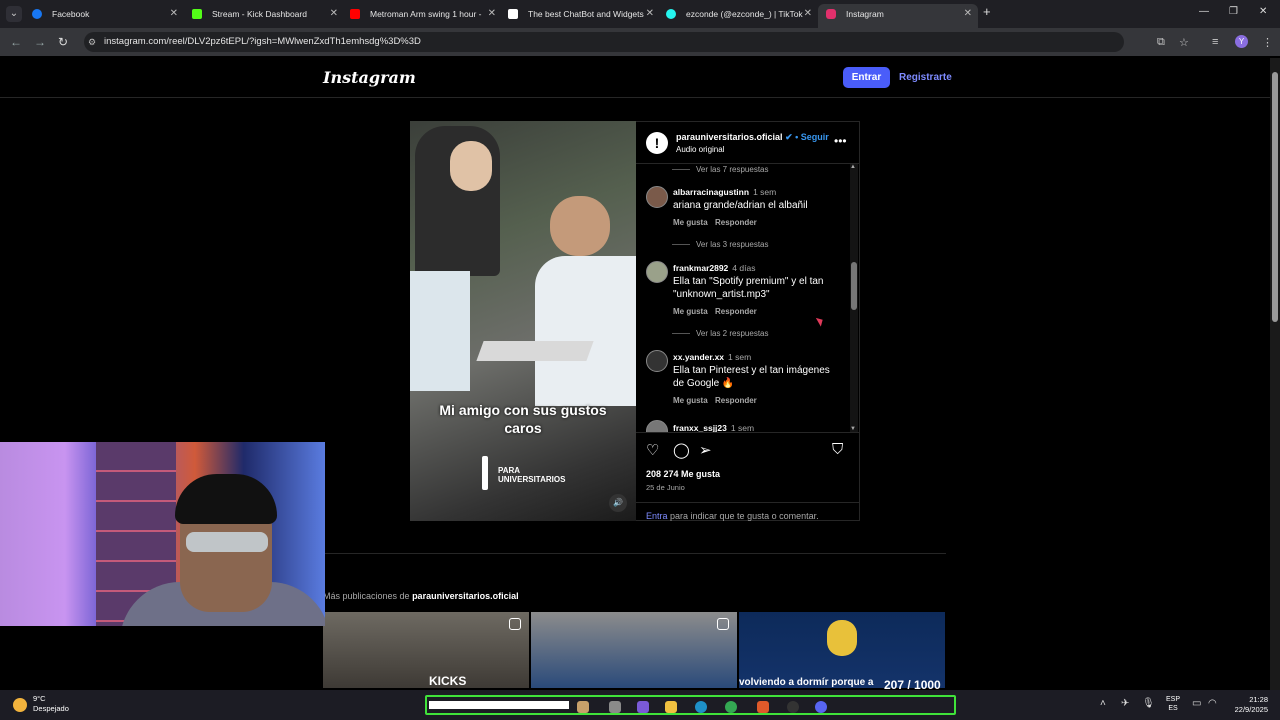 The width and height of the screenshot is (1280, 720). I want to click on login-button: Entrar, so click(866, 77).